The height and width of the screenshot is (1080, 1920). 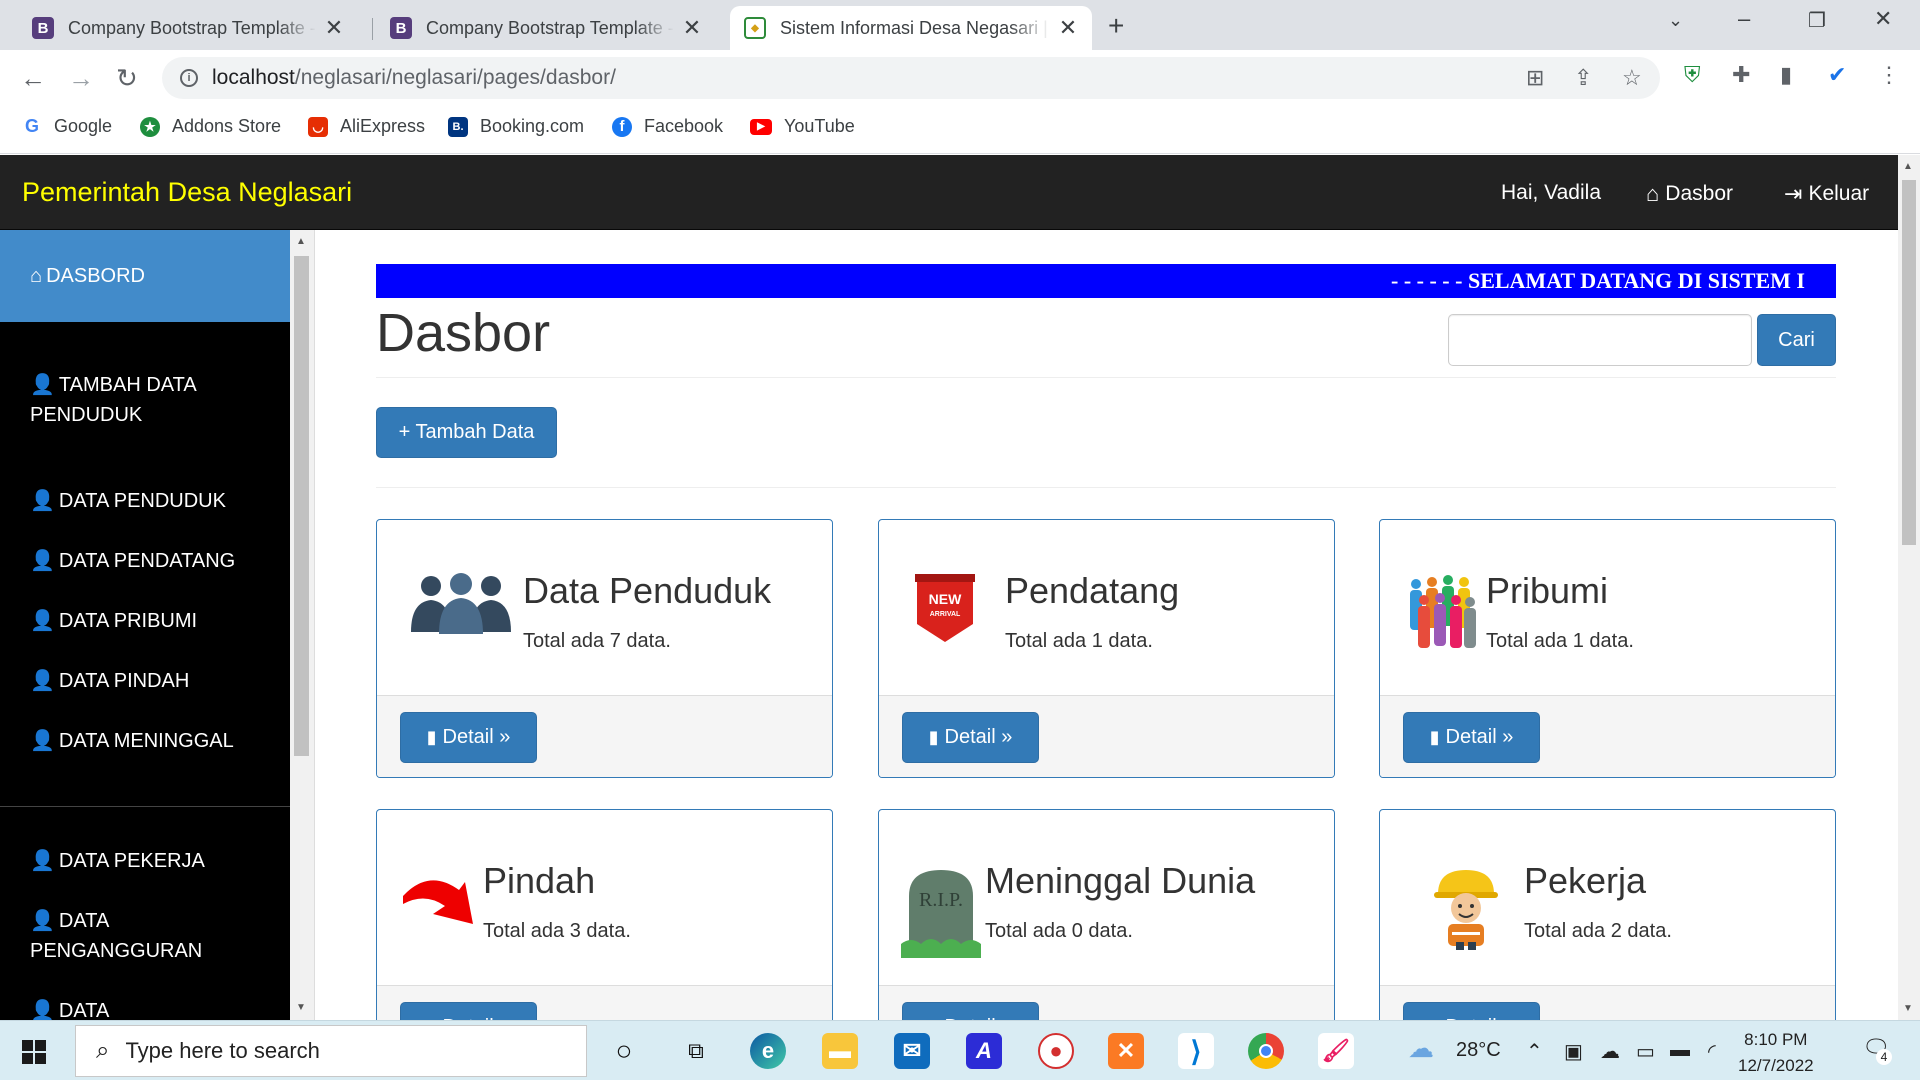 What do you see at coordinates (1909, 587) in the screenshot?
I see `page-scrollbar: ▲ ▼` at bounding box center [1909, 587].